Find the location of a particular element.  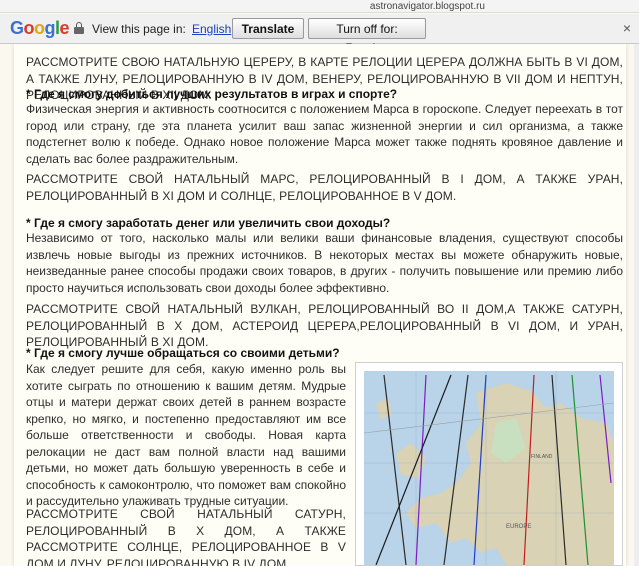

url-strip: astronavigator.blogspot.ru is located at coordinates (319, 6).